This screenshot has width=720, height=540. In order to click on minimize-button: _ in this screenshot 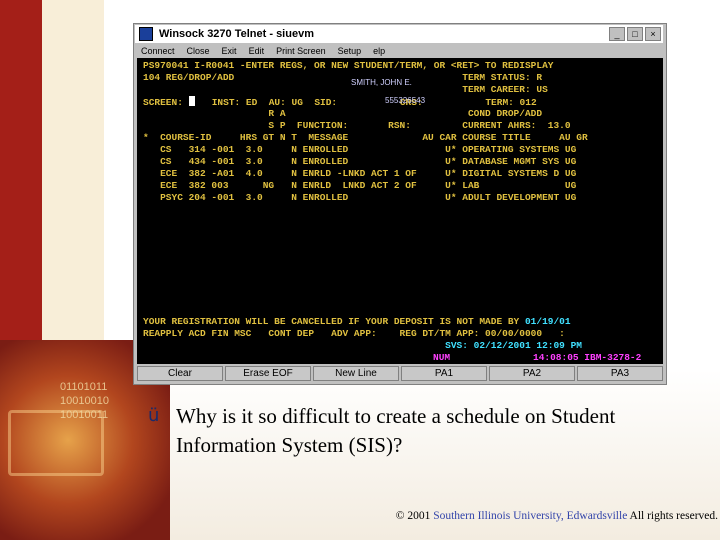, I will do `click(617, 34)`.